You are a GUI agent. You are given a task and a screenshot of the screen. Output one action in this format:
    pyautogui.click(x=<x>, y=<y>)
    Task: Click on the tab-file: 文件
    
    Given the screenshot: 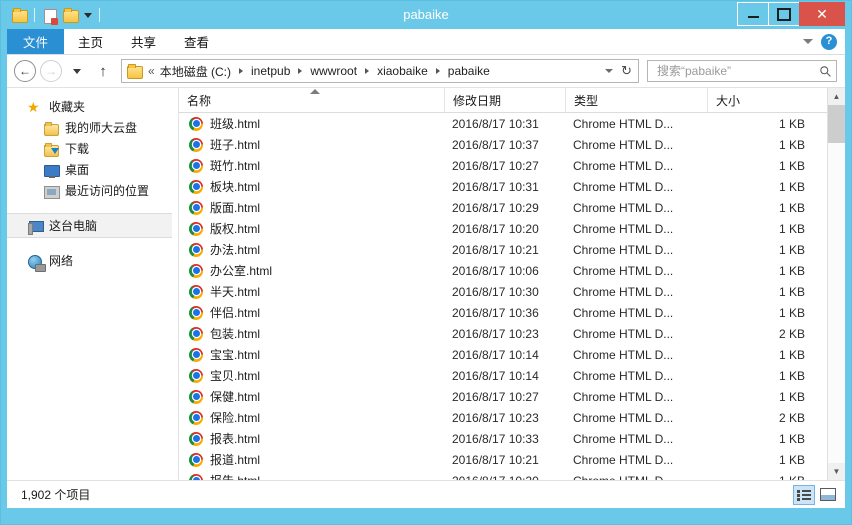 What is the action you would take?
    pyautogui.click(x=36, y=41)
    